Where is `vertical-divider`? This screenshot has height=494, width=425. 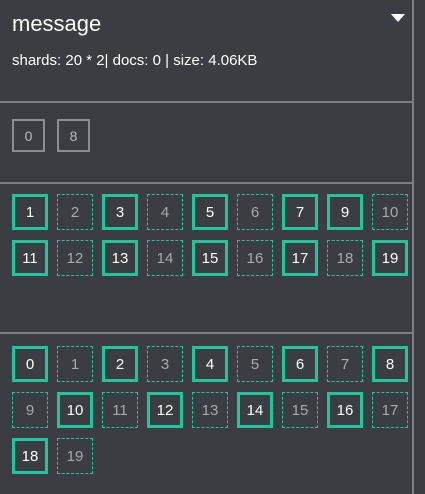 vertical-divider is located at coordinates (413, 247).